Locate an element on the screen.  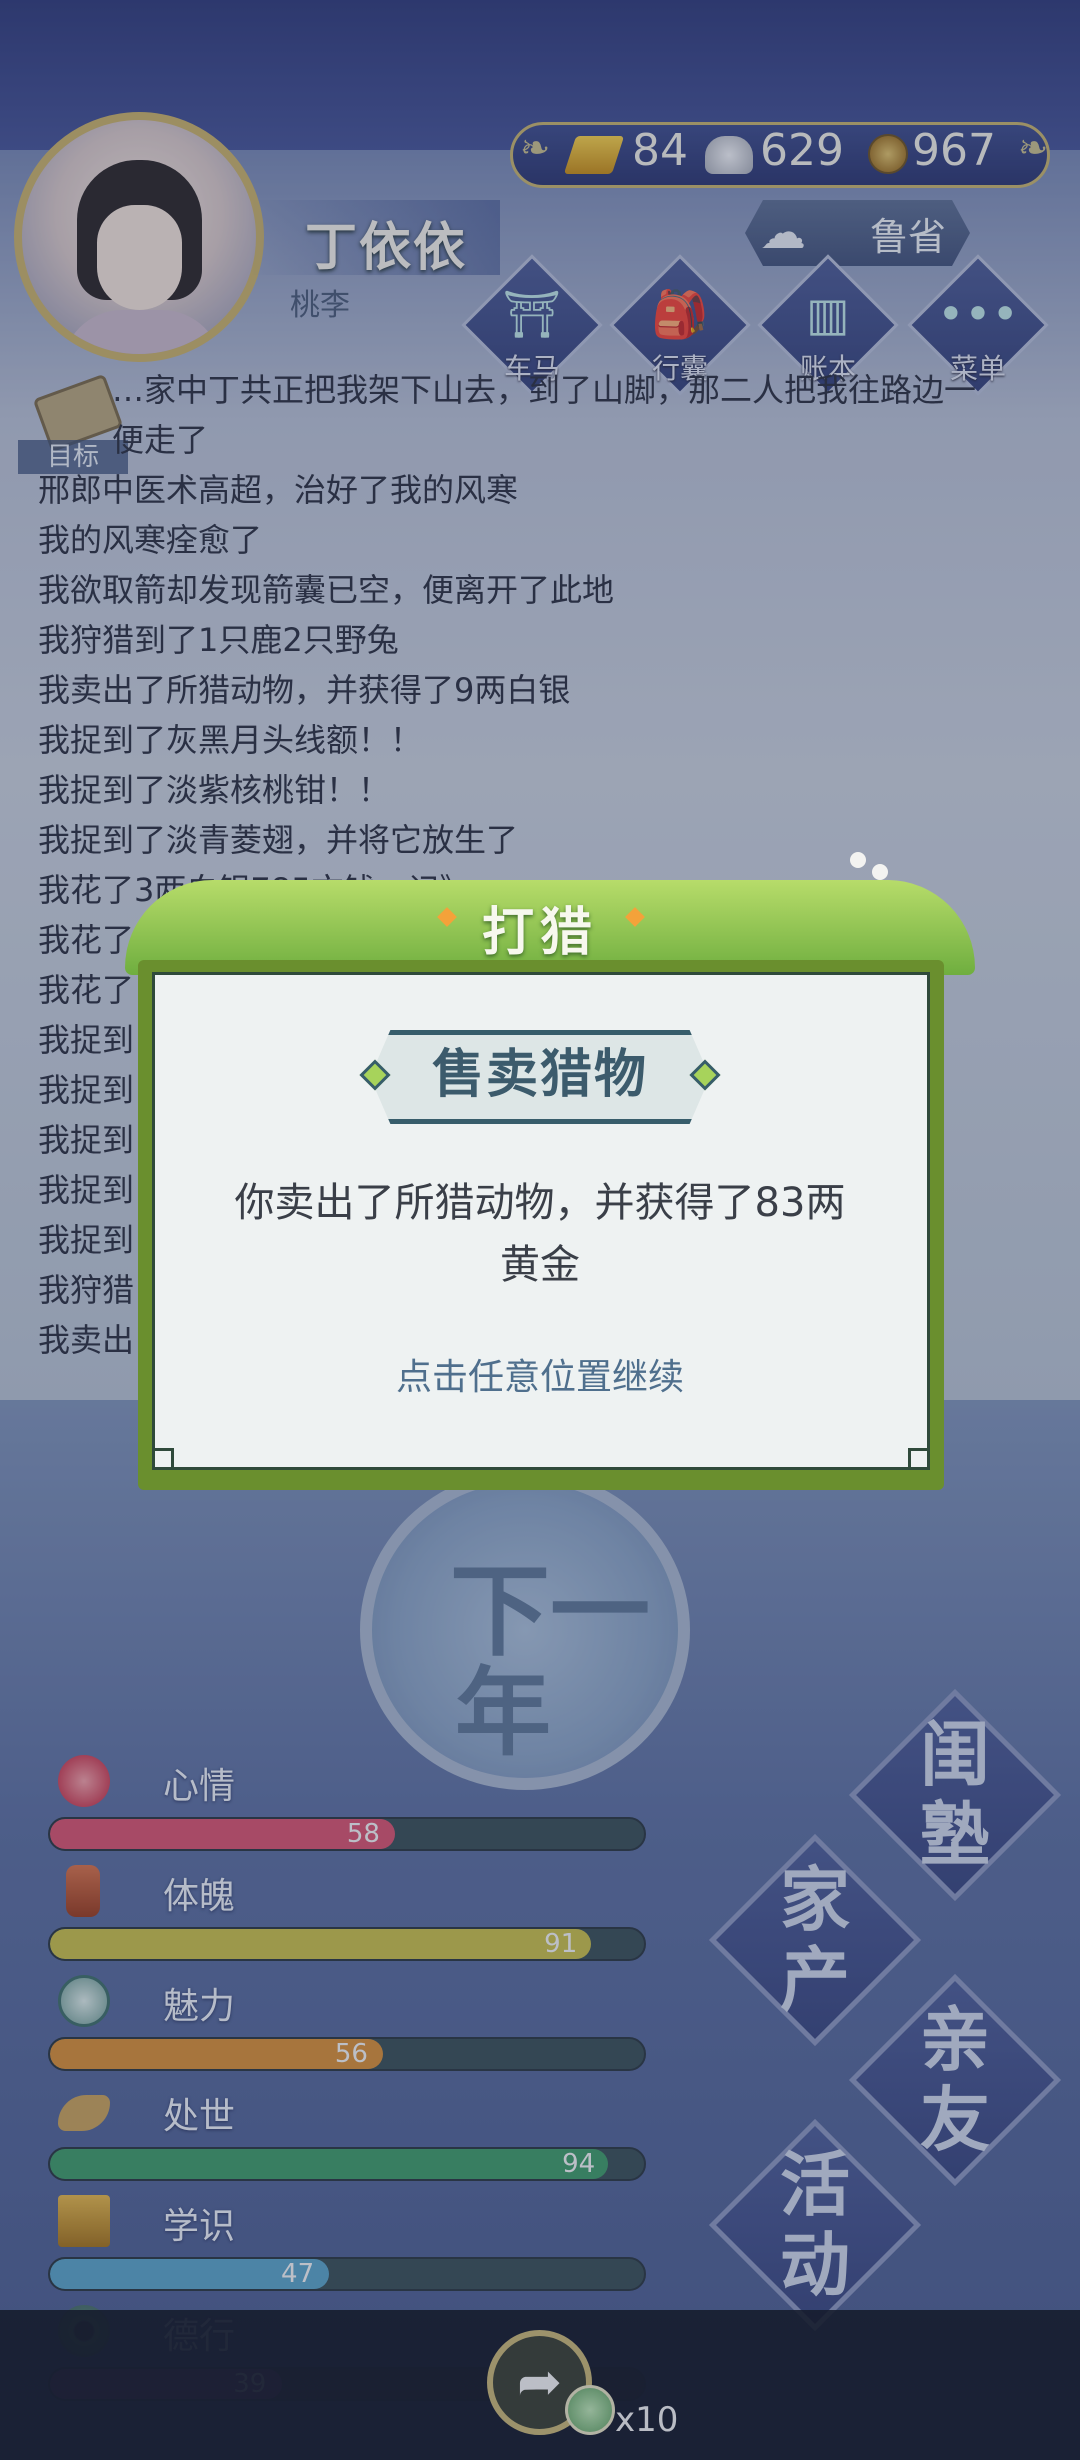
modal-message-line2: 黄金 is located at coordinates (540, 1265).